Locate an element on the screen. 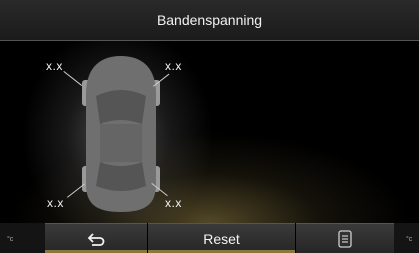 This screenshot has height=253, width=419. tire-pressure-front-left: x.x is located at coordinates (54, 66).